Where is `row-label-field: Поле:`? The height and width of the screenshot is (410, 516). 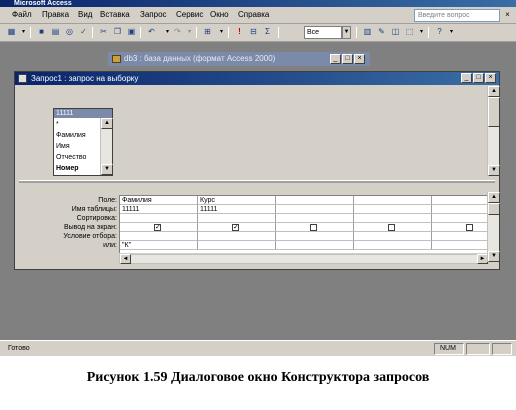 row-label-field: Поле: is located at coordinates (107, 200).